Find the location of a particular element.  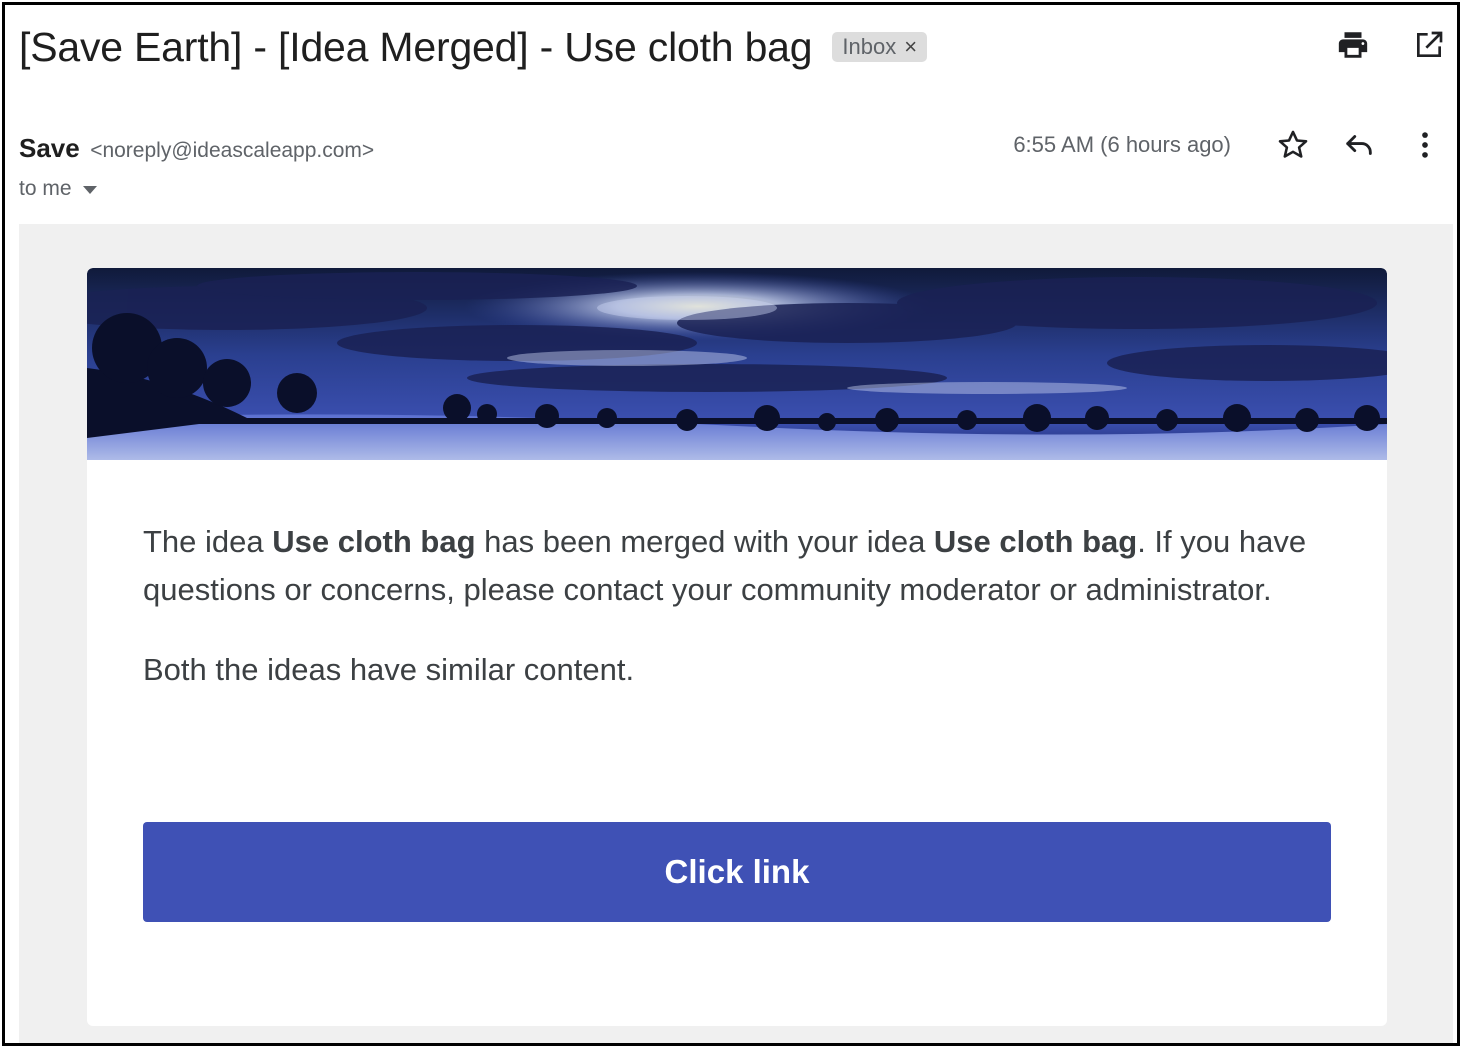

text-fragment: has been merged with your idea is located at coordinates (704, 541).